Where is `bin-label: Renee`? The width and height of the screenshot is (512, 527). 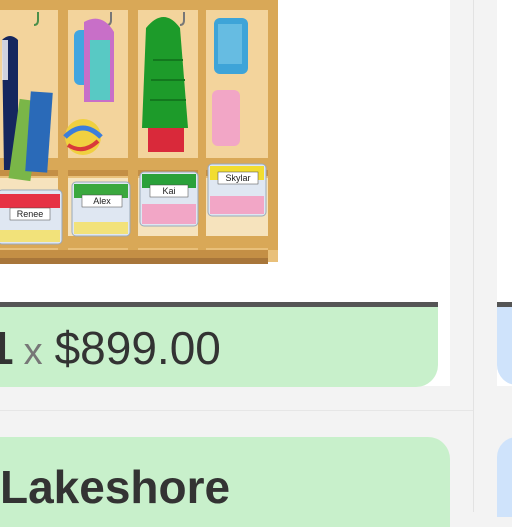
bin-label: Renee is located at coordinates (30, 214).